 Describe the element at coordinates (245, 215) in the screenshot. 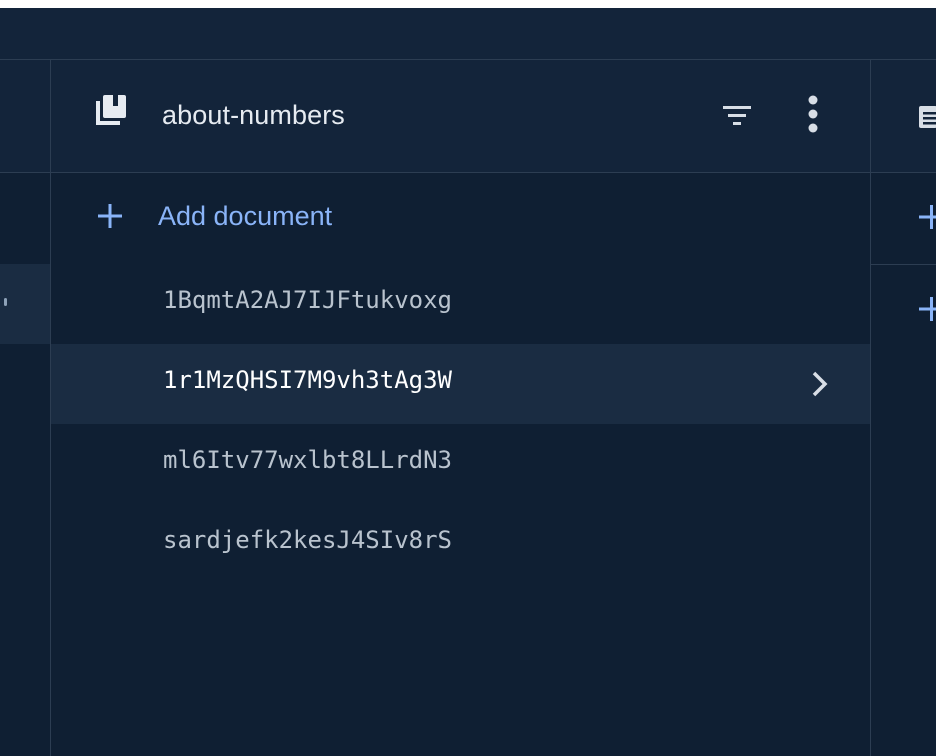

I see `add-document-label: Add document` at that location.